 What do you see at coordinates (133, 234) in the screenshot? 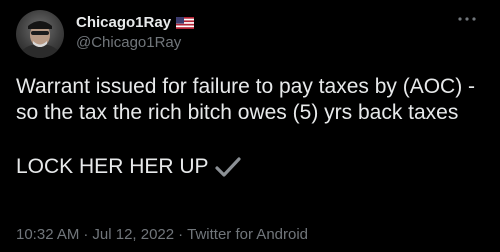
I see `tweet-date: Jul 12, 2022` at bounding box center [133, 234].